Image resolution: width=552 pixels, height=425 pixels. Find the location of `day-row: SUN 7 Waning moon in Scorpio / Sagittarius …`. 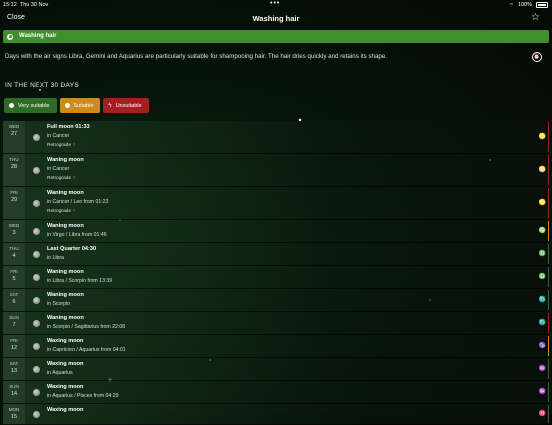

day-row: SUN 7 Waning moon in Scorpio / Sagittarius … is located at coordinates (276, 323).